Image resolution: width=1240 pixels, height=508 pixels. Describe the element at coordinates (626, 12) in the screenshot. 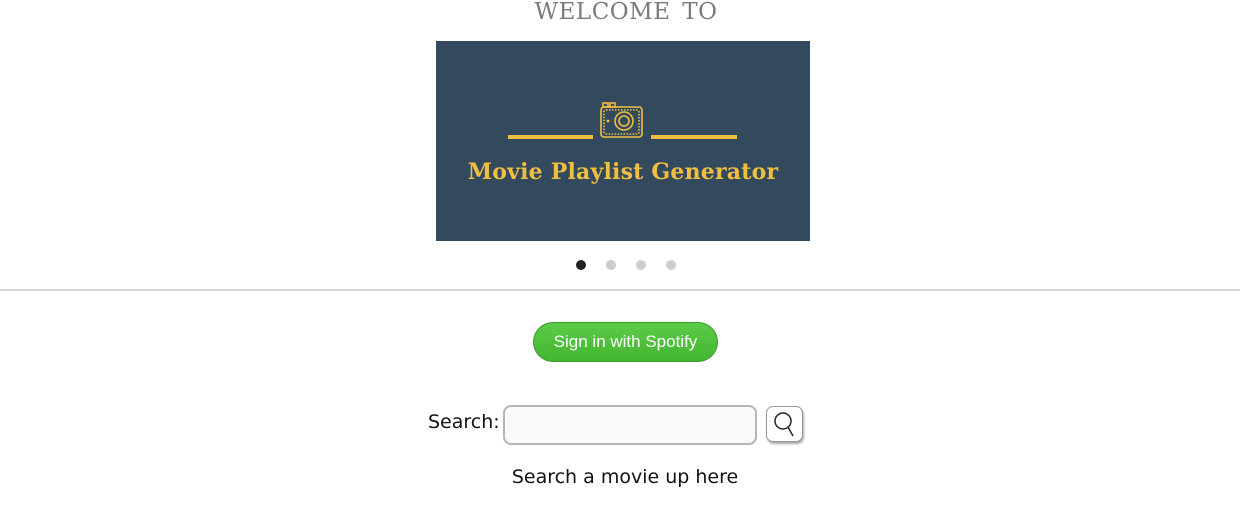

I see `welcome-heading: WELCOME TO` at that location.